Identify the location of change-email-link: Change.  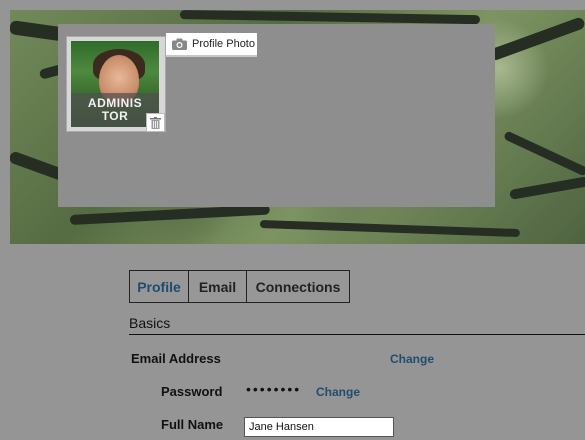
(412, 359).